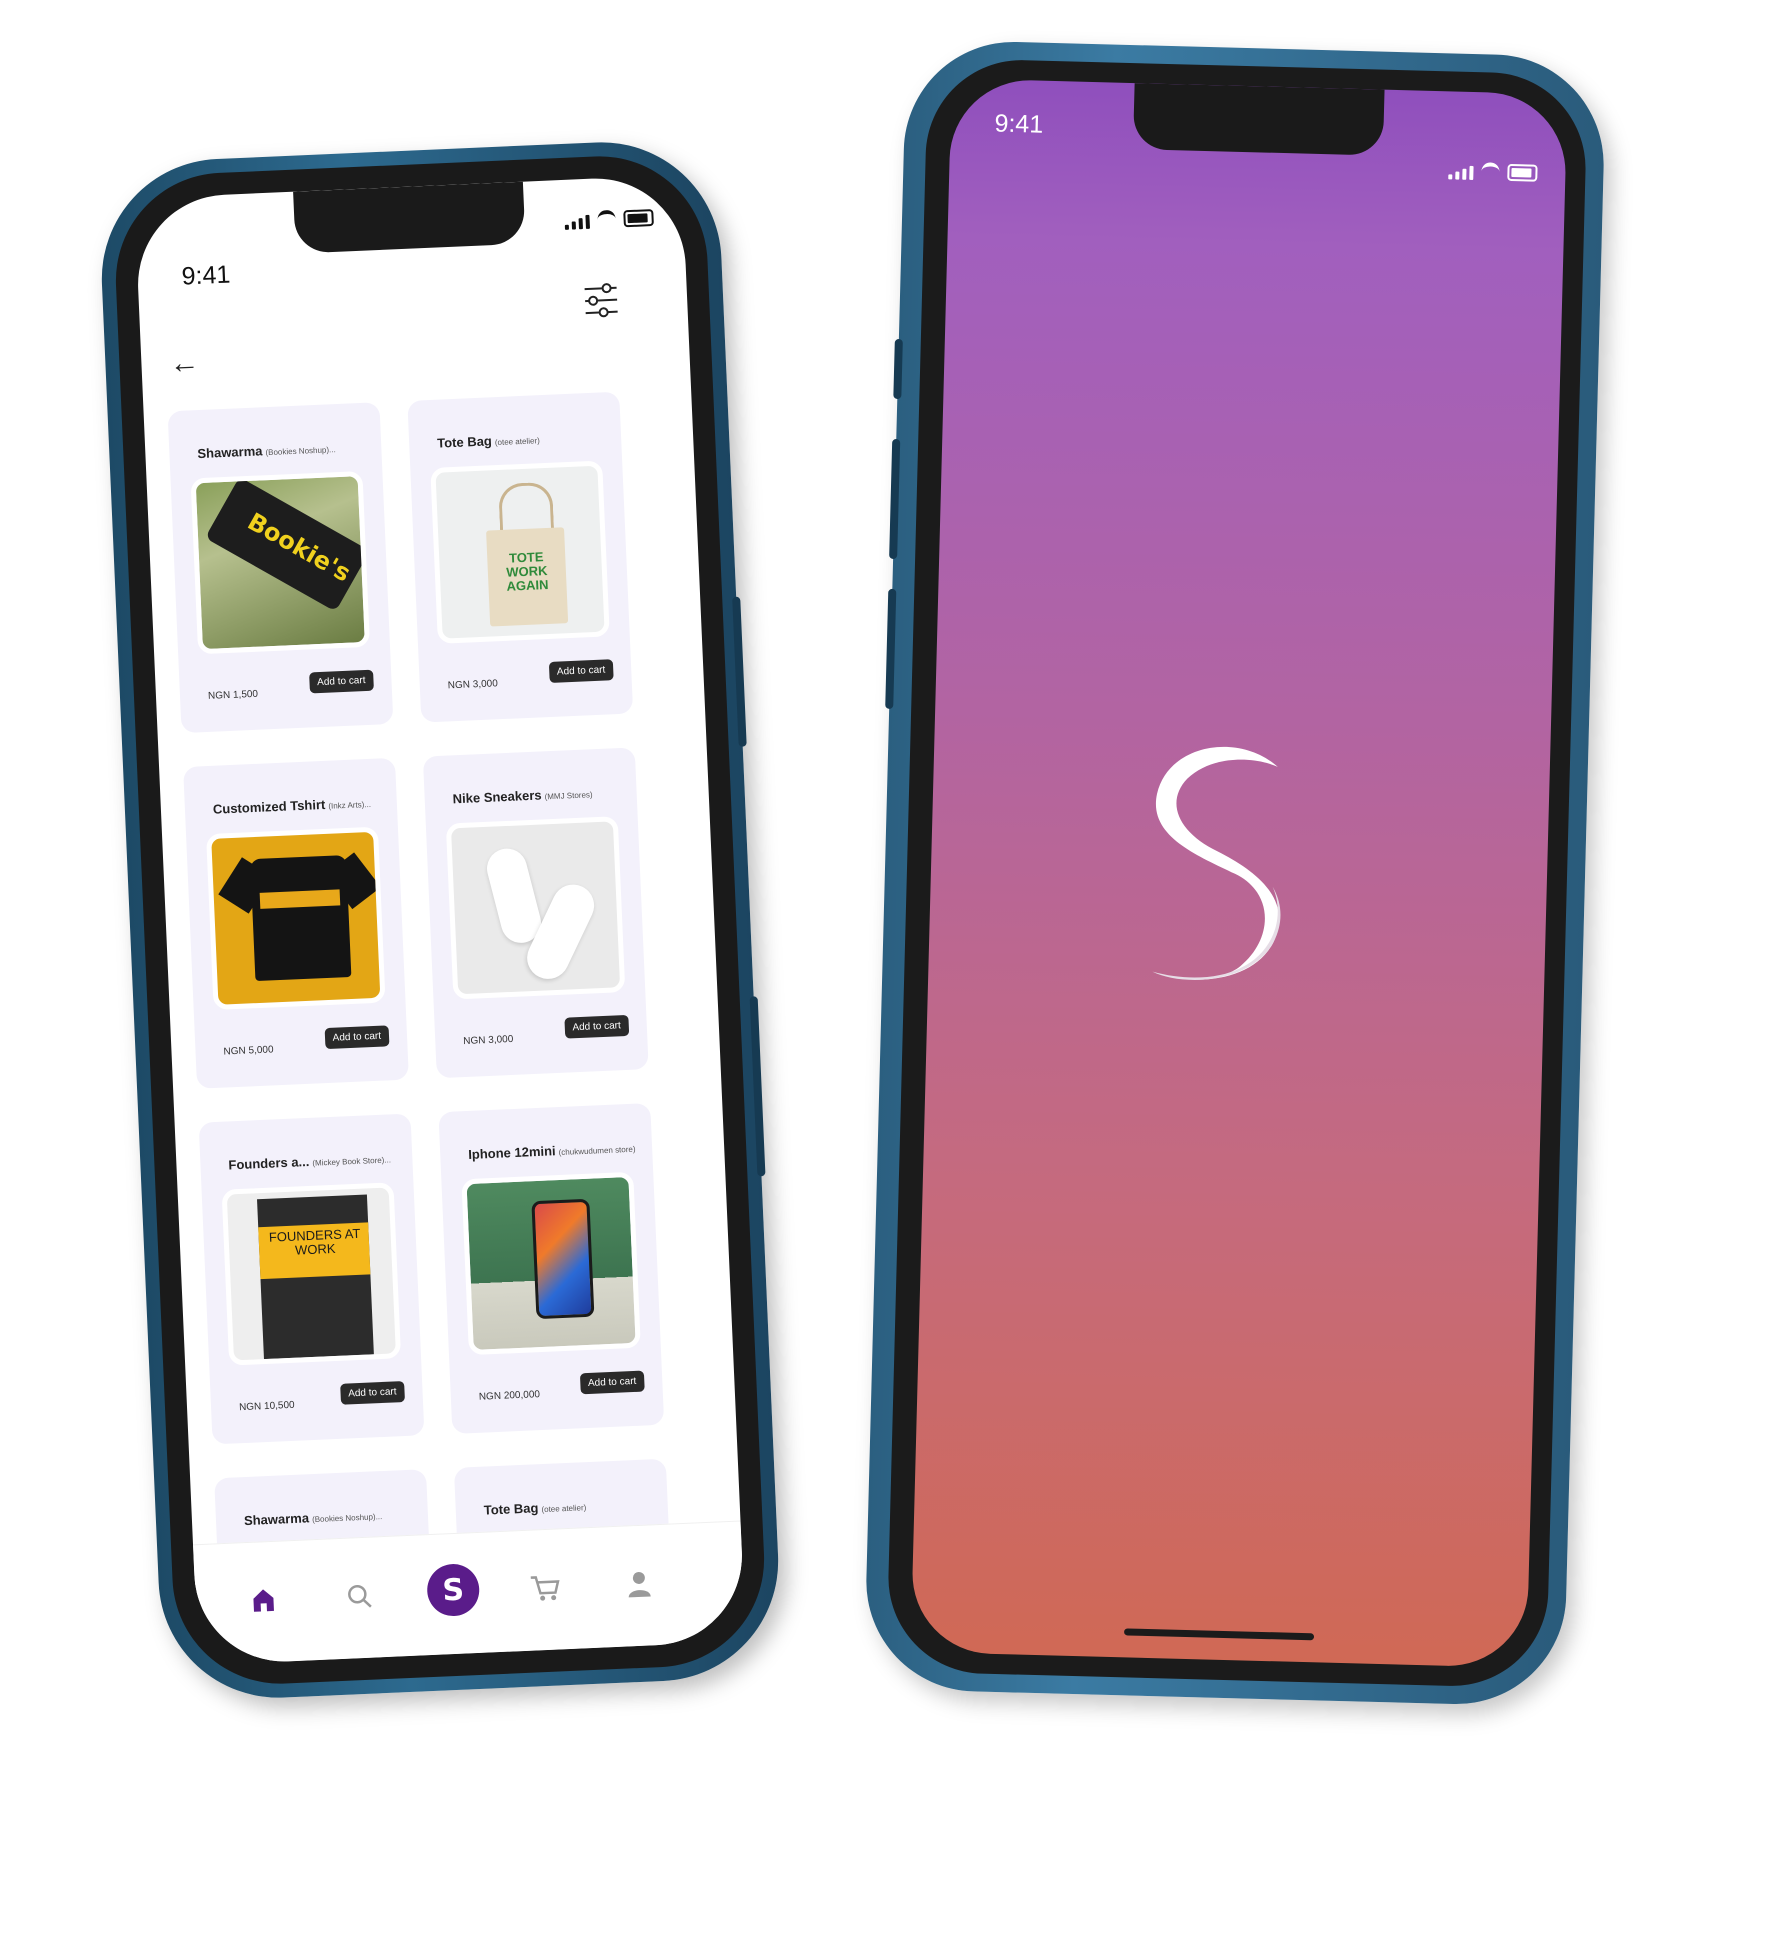  What do you see at coordinates (511, 1152) in the screenshot?
I see `product-name: Iphone 12mini` at bounding box center [511, 1152].